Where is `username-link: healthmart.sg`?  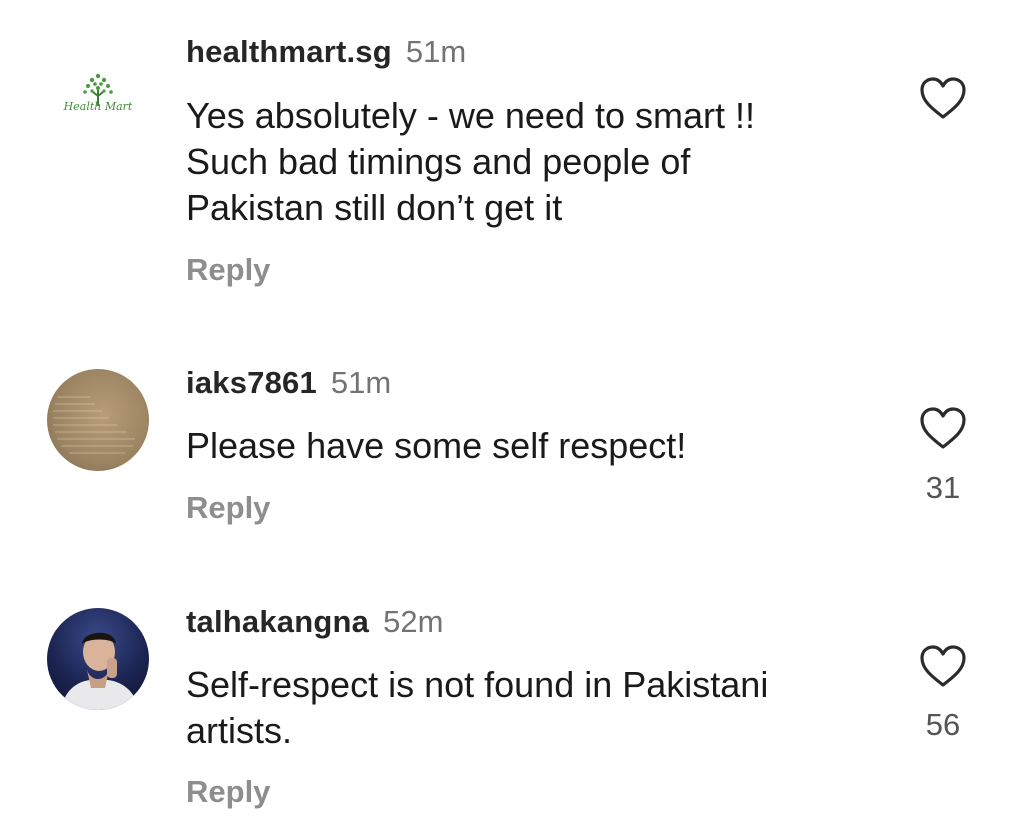
username-link: healthmart.sg is located at coordinates (289, 51).